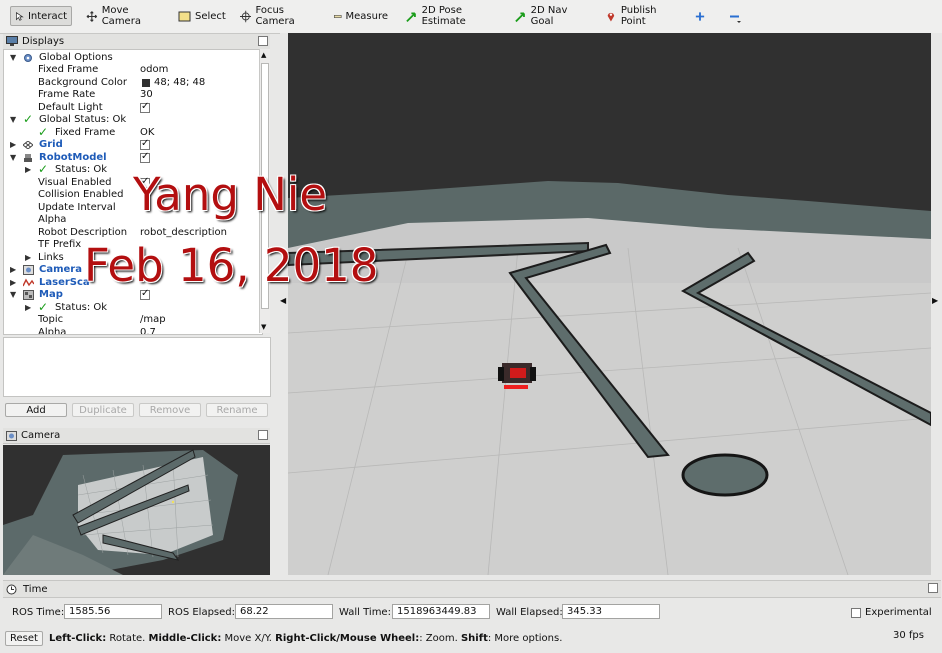 The image size is (942, 653). I want to click on tree-value: 48; 48; 48, so click(179, 83).